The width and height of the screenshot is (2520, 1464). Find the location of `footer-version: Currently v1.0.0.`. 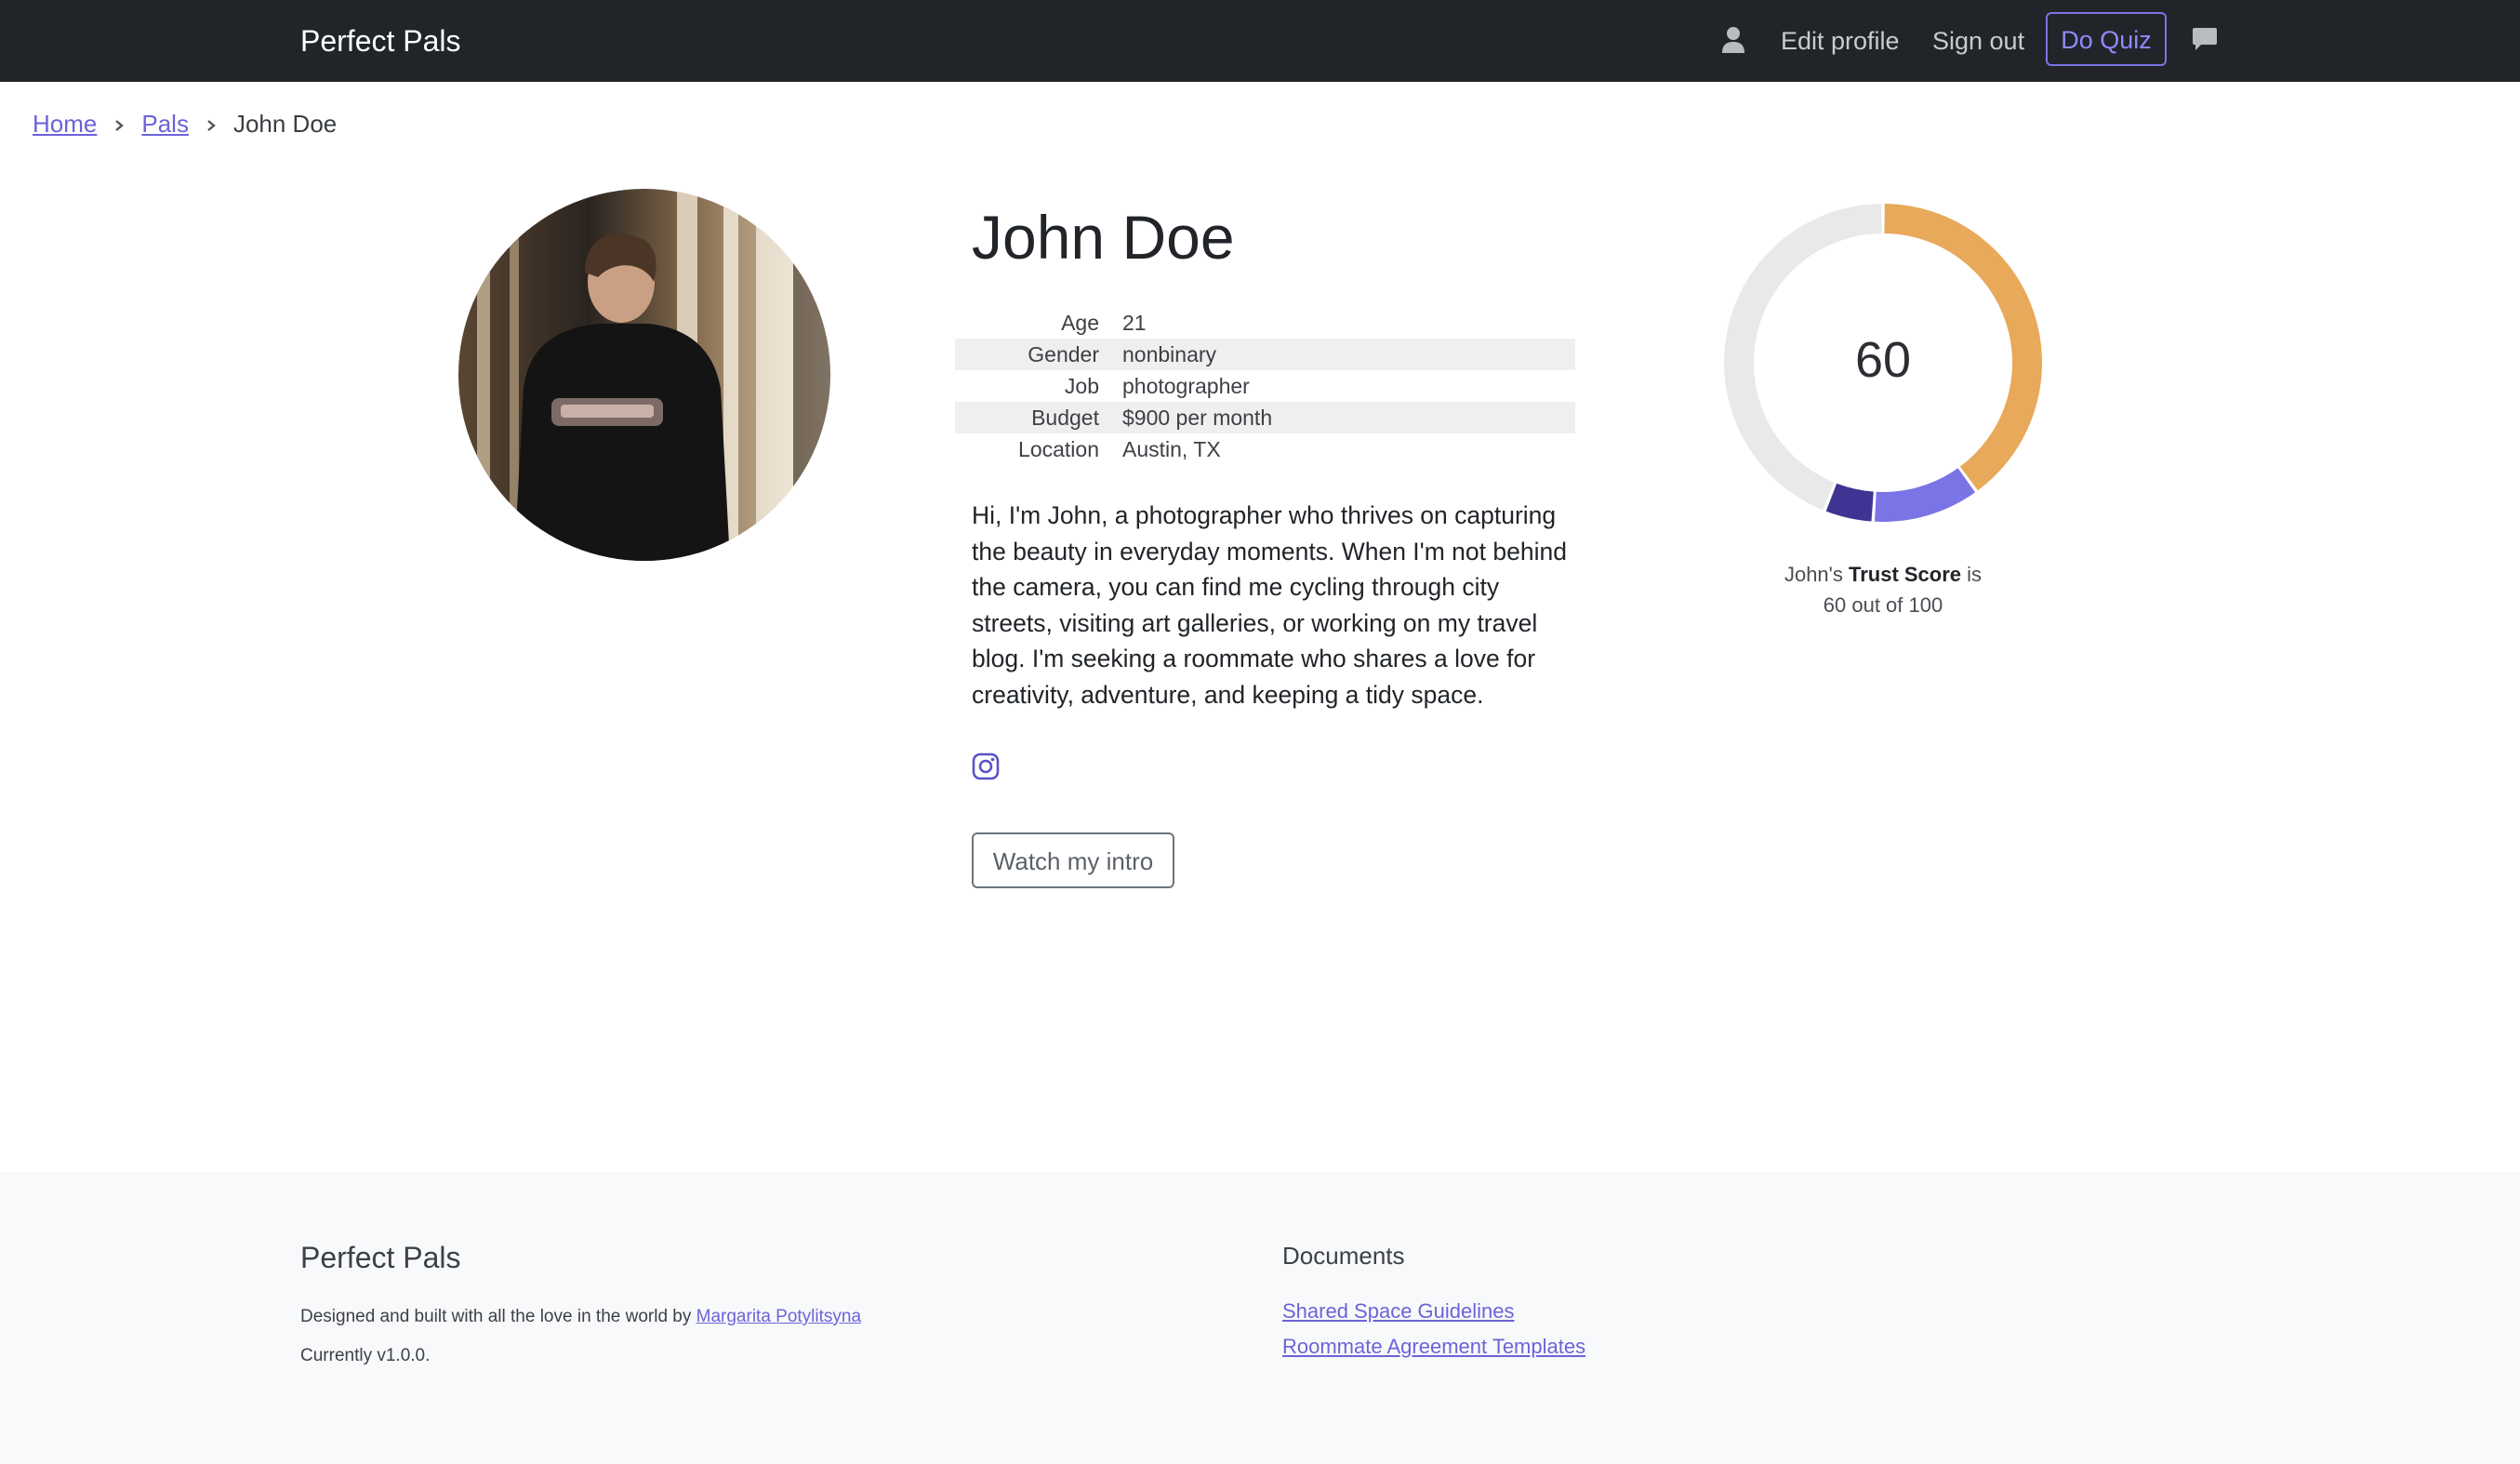

footer-version: Currently v1.0.0. is located at coordinates (365, 1355).